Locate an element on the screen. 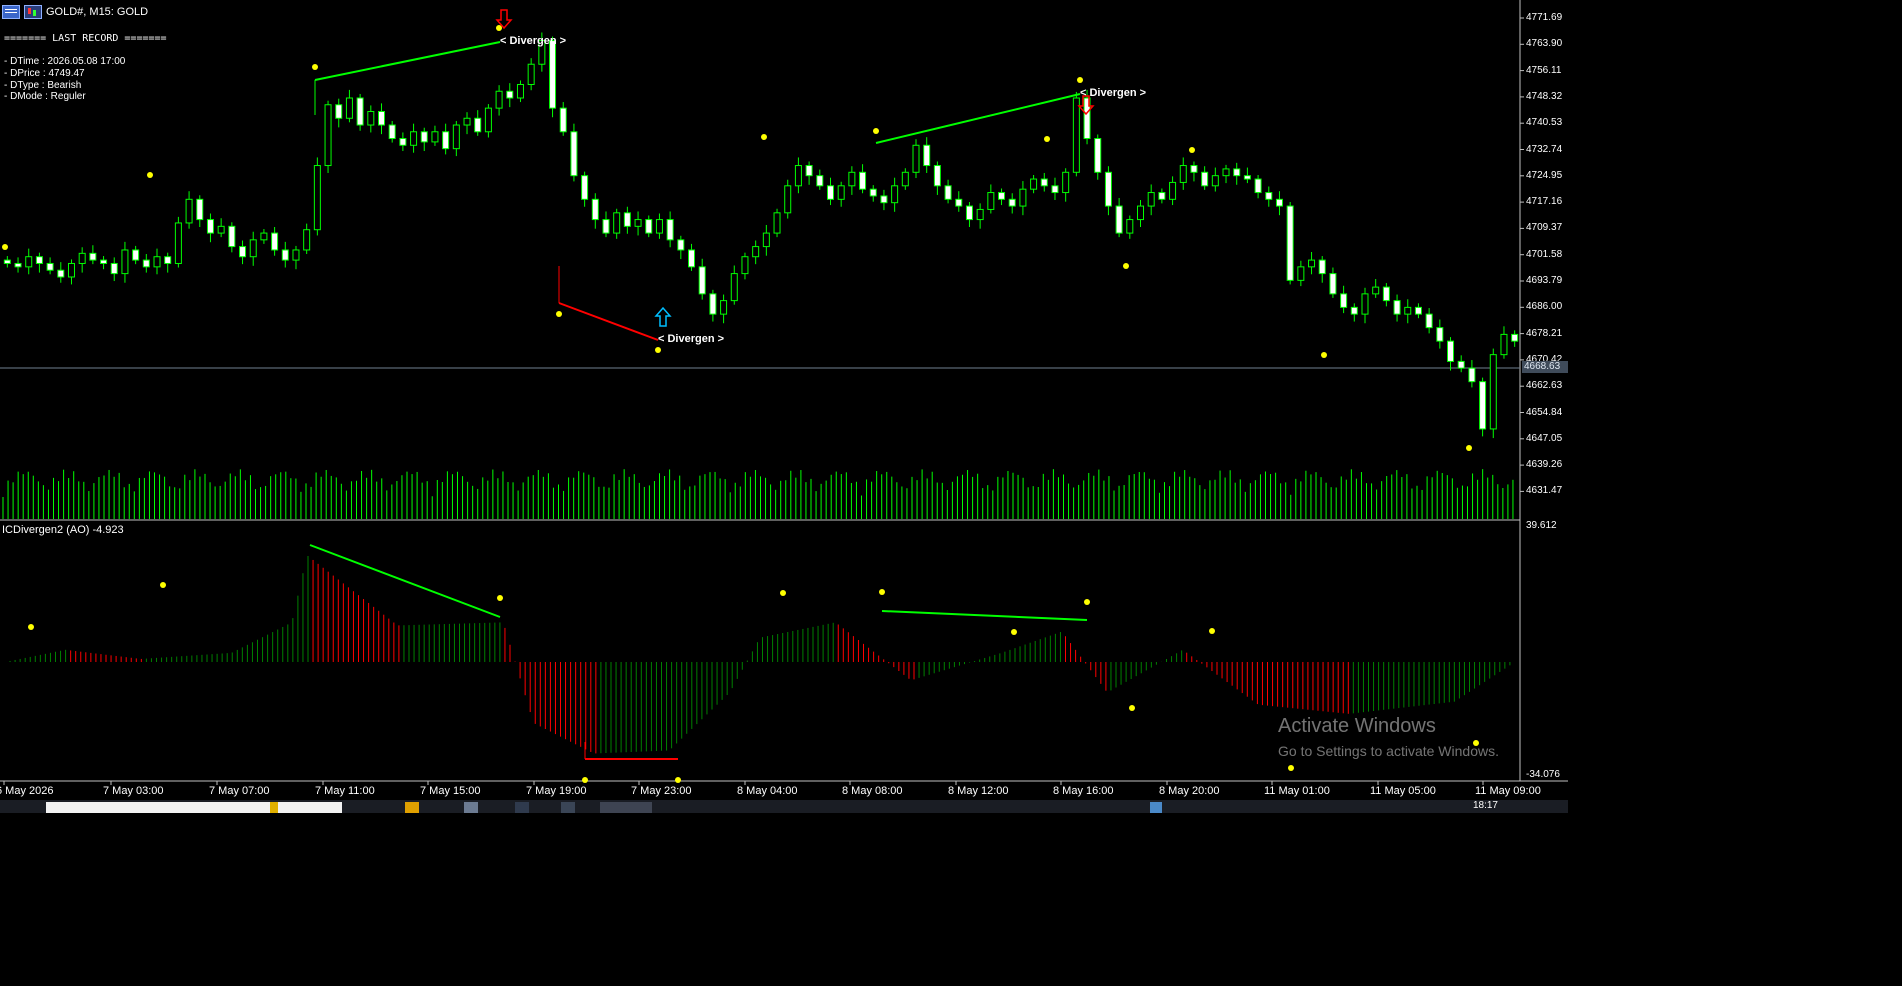  chart-menu-icon is located at coordinates (11, 12).